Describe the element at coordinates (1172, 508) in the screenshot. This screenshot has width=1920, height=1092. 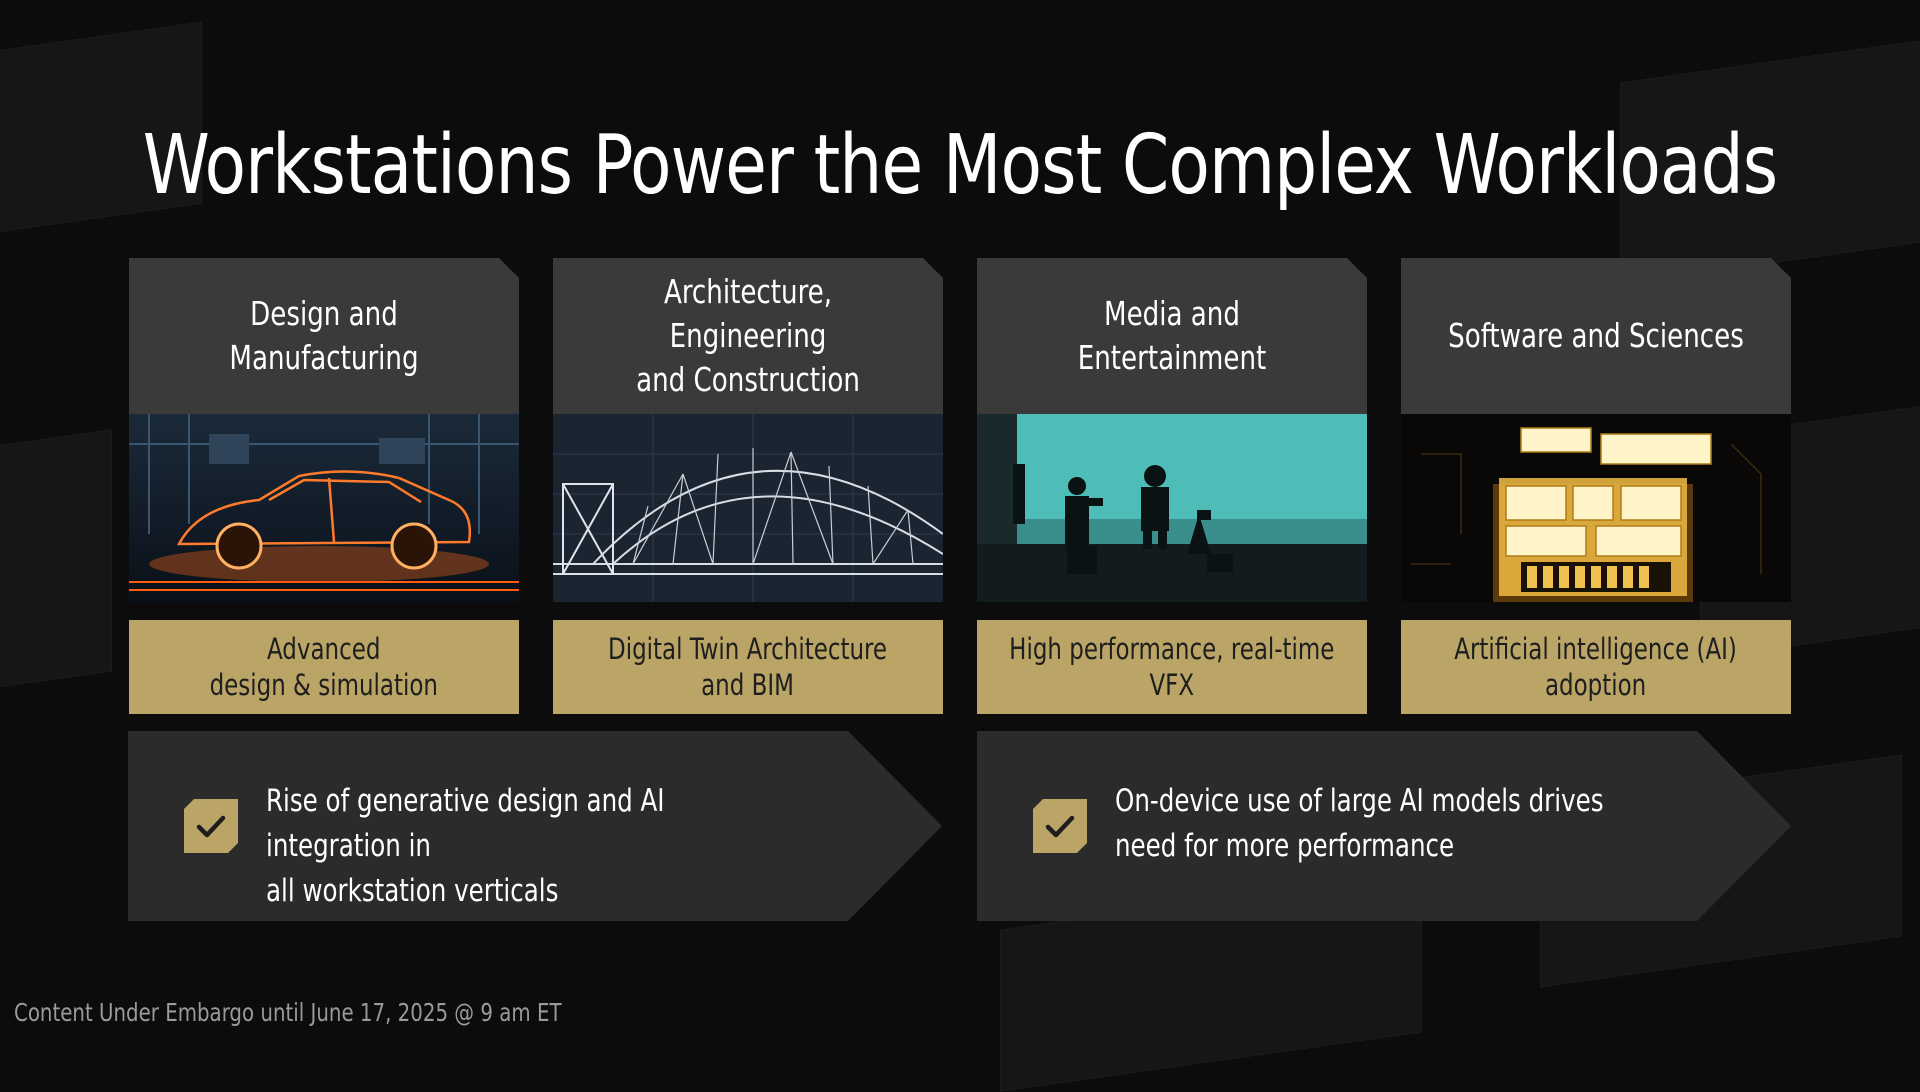
I see `film-set-image` at that location.